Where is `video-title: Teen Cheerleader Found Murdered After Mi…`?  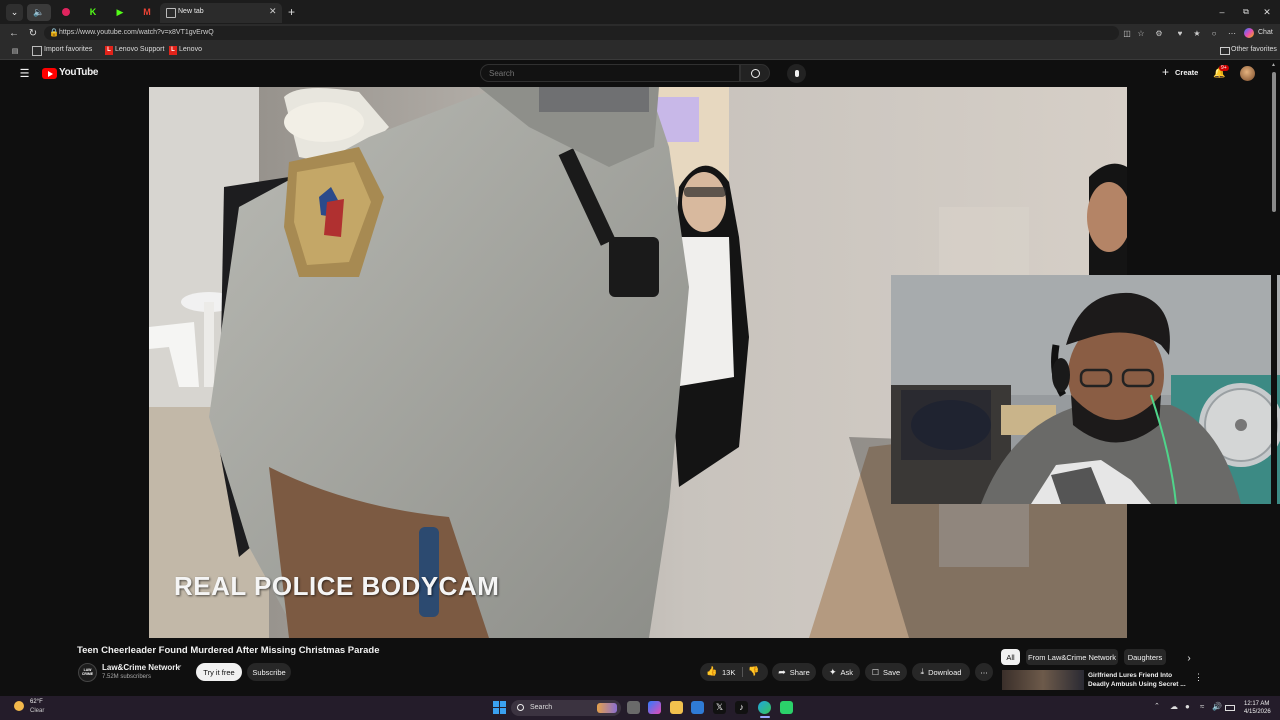
video-title: Teen Cheerleader Found Murdered After Mi… is located at coordinates (228, 650).